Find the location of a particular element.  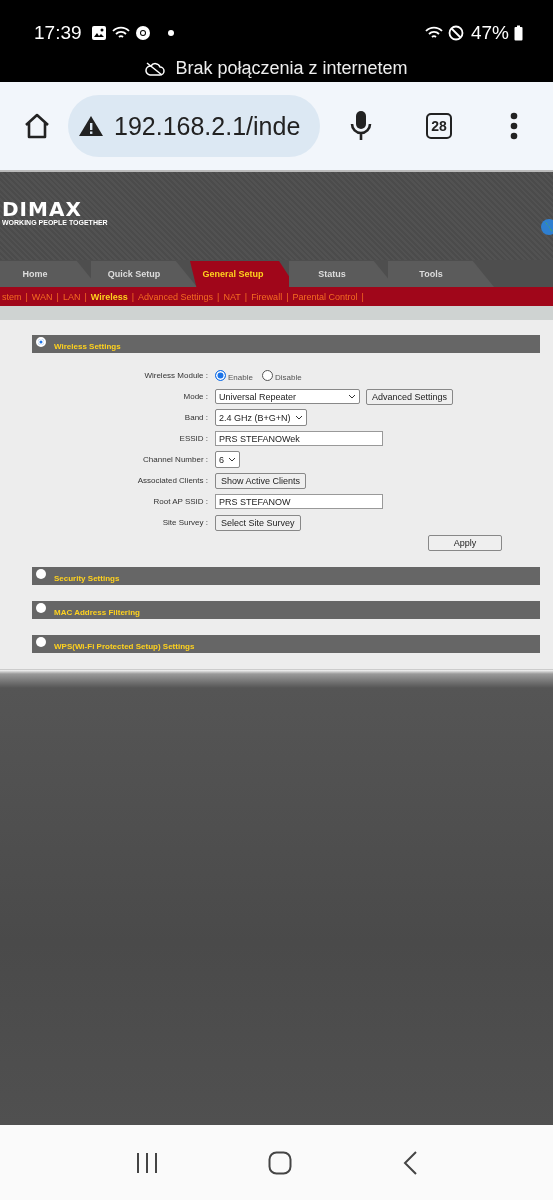

logo: DIMAX is located at coordinates (42, 208).